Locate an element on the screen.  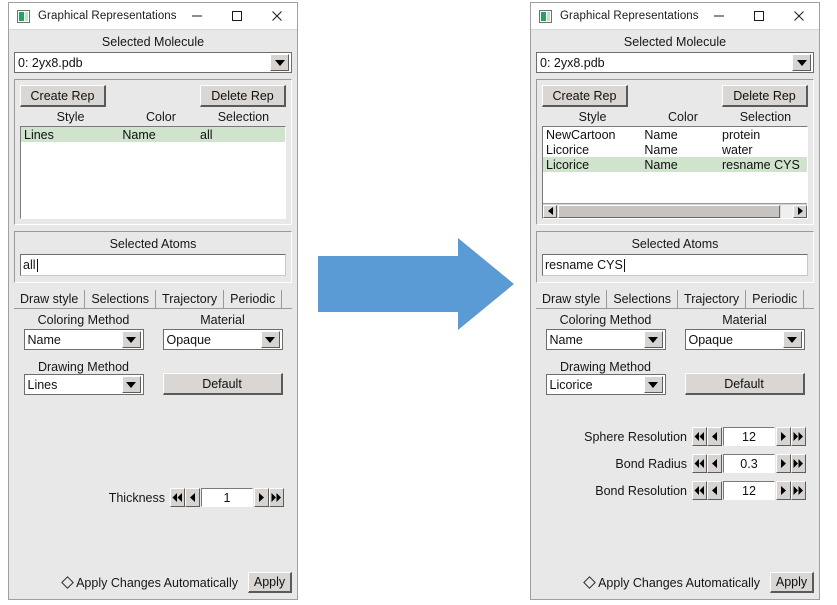
app-icon is located at coordinates (23, 16).